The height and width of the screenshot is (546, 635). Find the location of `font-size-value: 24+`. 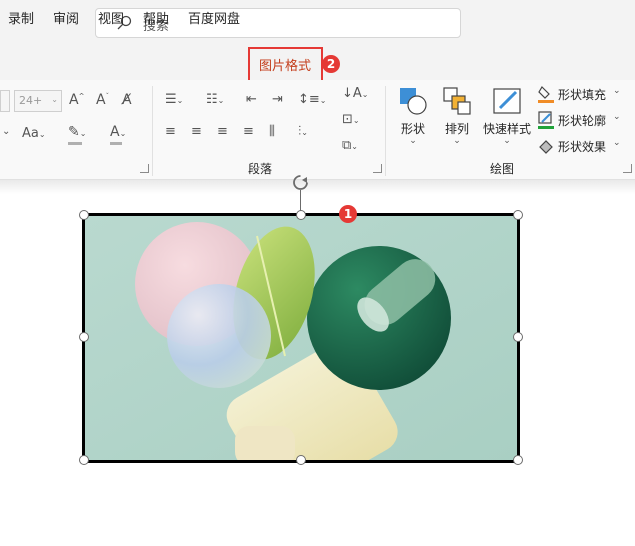

font-size-value: 24+ is located at coordinates (31, 100).